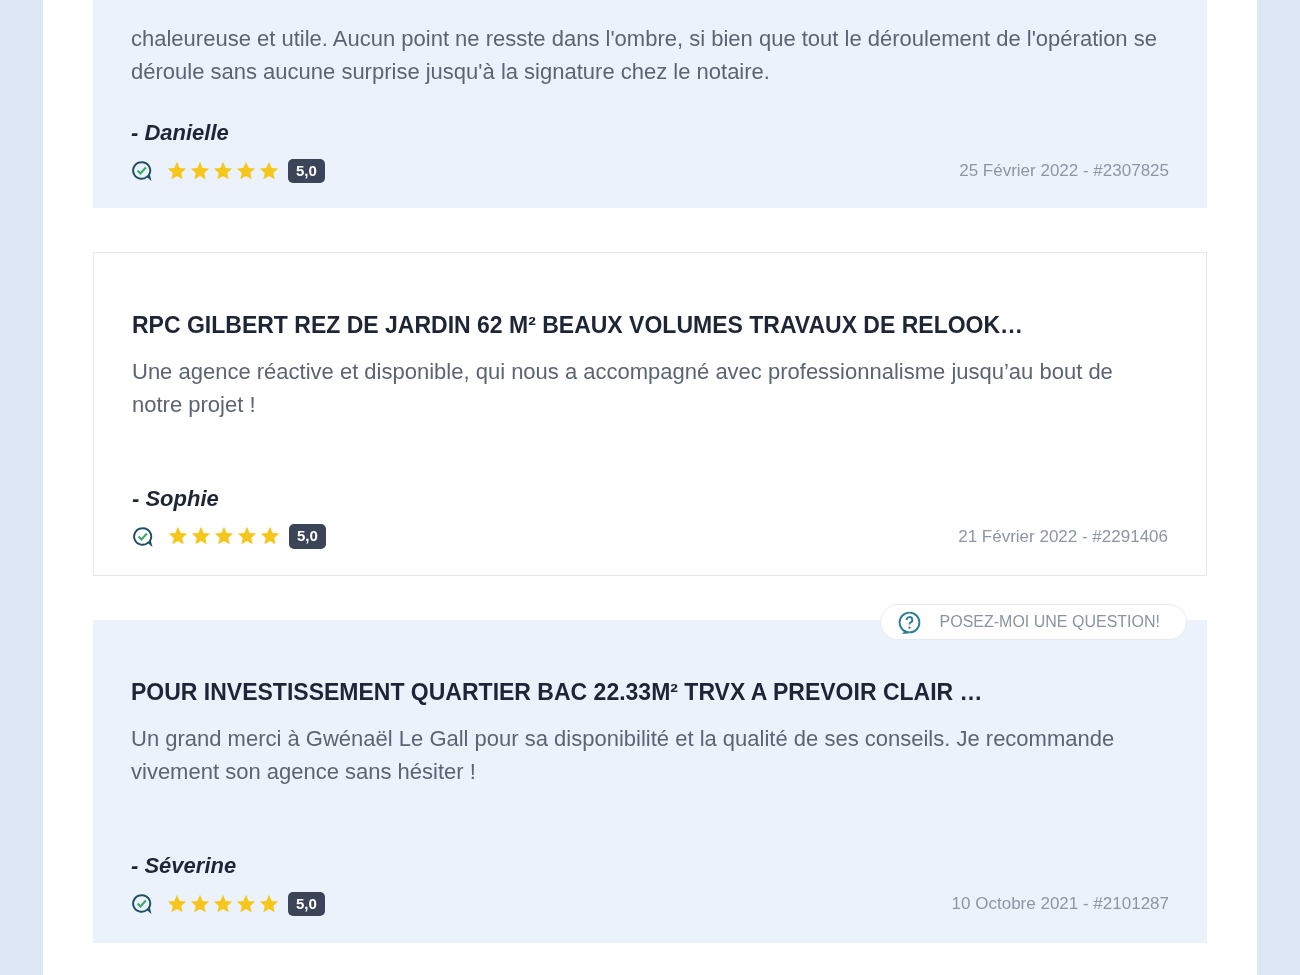  Describe the element at coordinates (1060, 904) in the screenshot. I see `review-date: 10 Octobre 2021 - #2101287` at that location.